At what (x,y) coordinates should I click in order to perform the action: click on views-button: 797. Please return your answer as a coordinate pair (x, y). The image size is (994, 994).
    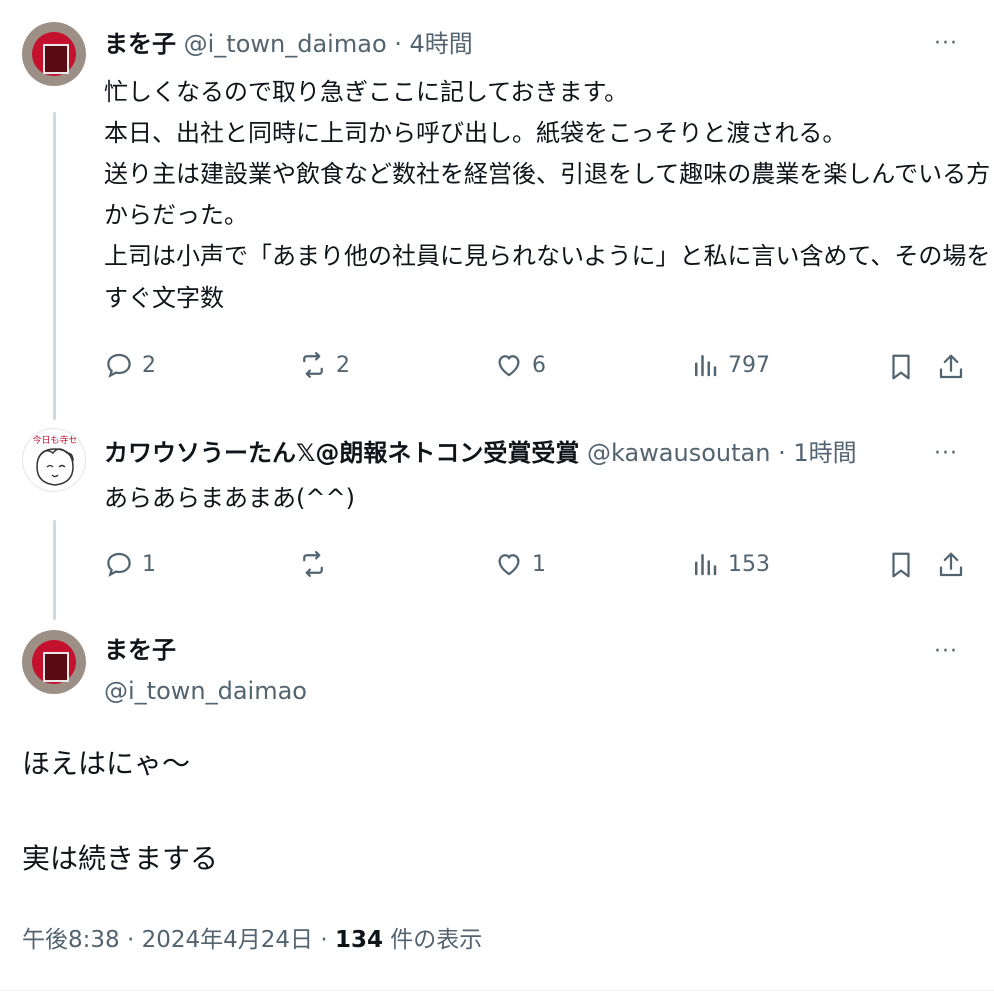
    Looking at the image, I should click on (730, 365).